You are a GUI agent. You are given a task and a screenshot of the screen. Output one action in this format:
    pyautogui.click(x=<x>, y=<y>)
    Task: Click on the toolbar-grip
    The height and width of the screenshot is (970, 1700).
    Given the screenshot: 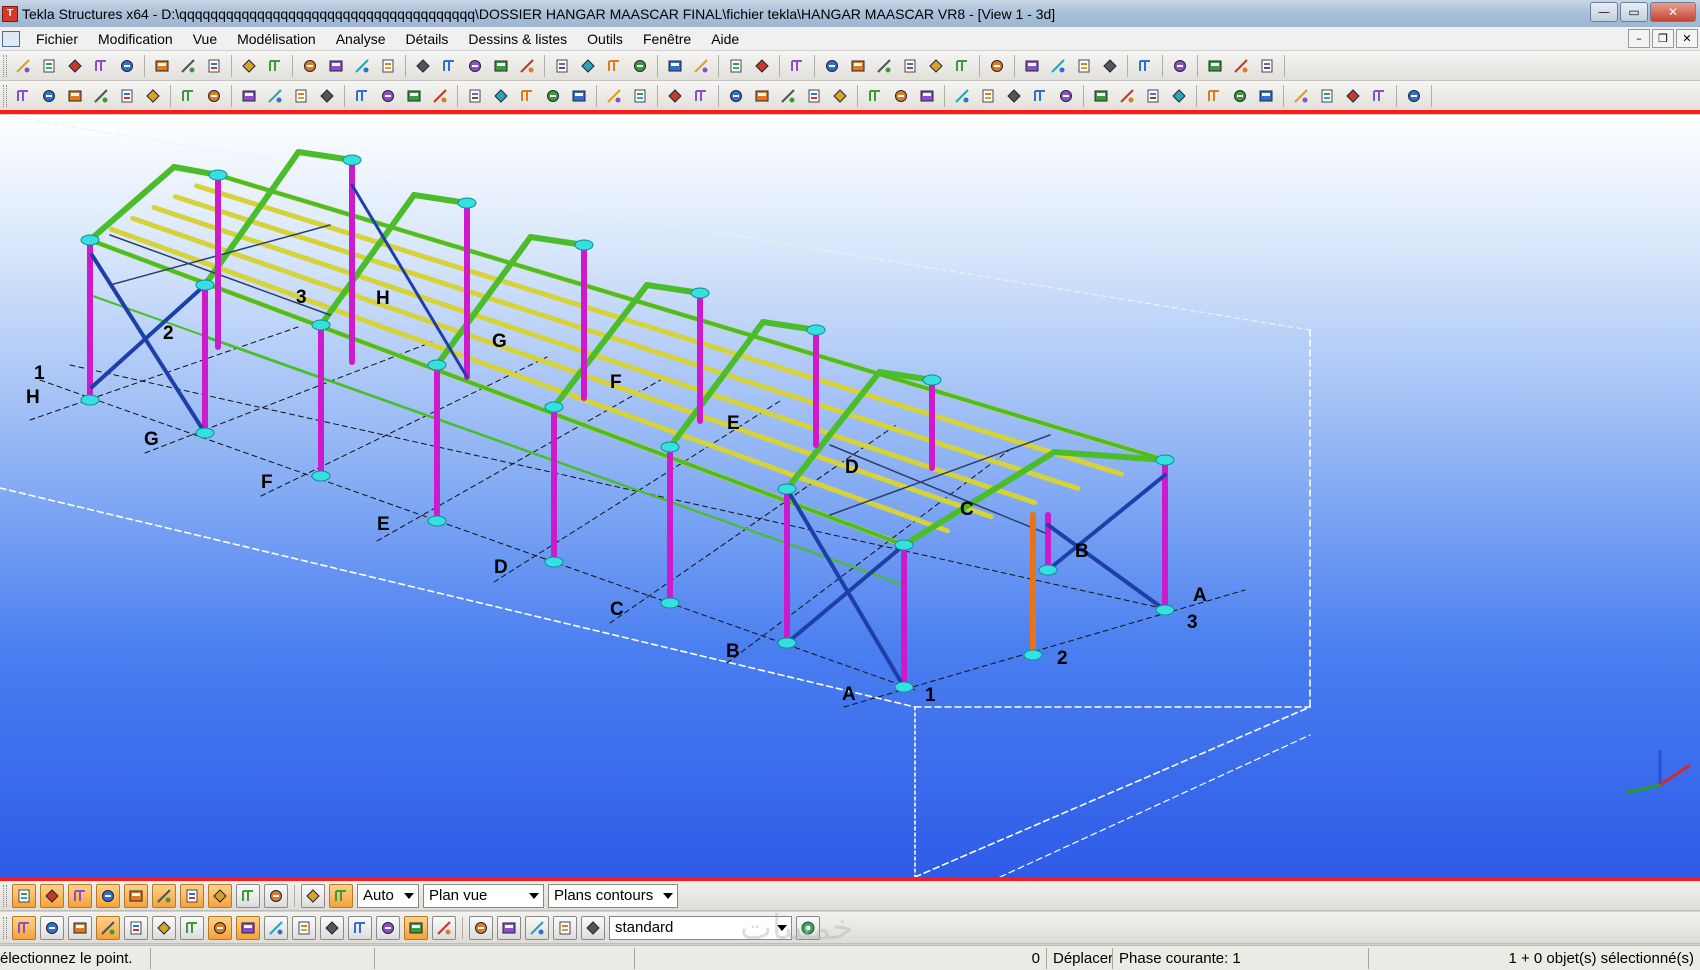 What is the action you would take?
    pyautogui.click(x=5, y=95)
    